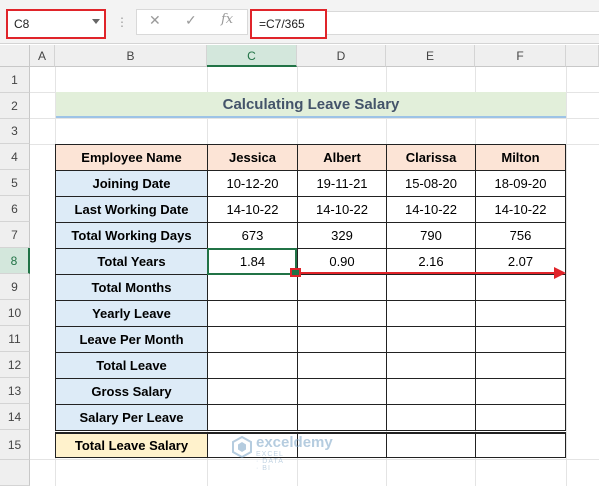 Image resolution: width=599 pixels, height=486 pixels. Describe the element at coordinates (582, 56) in the screenshot. I see `column-header-g` at that location.